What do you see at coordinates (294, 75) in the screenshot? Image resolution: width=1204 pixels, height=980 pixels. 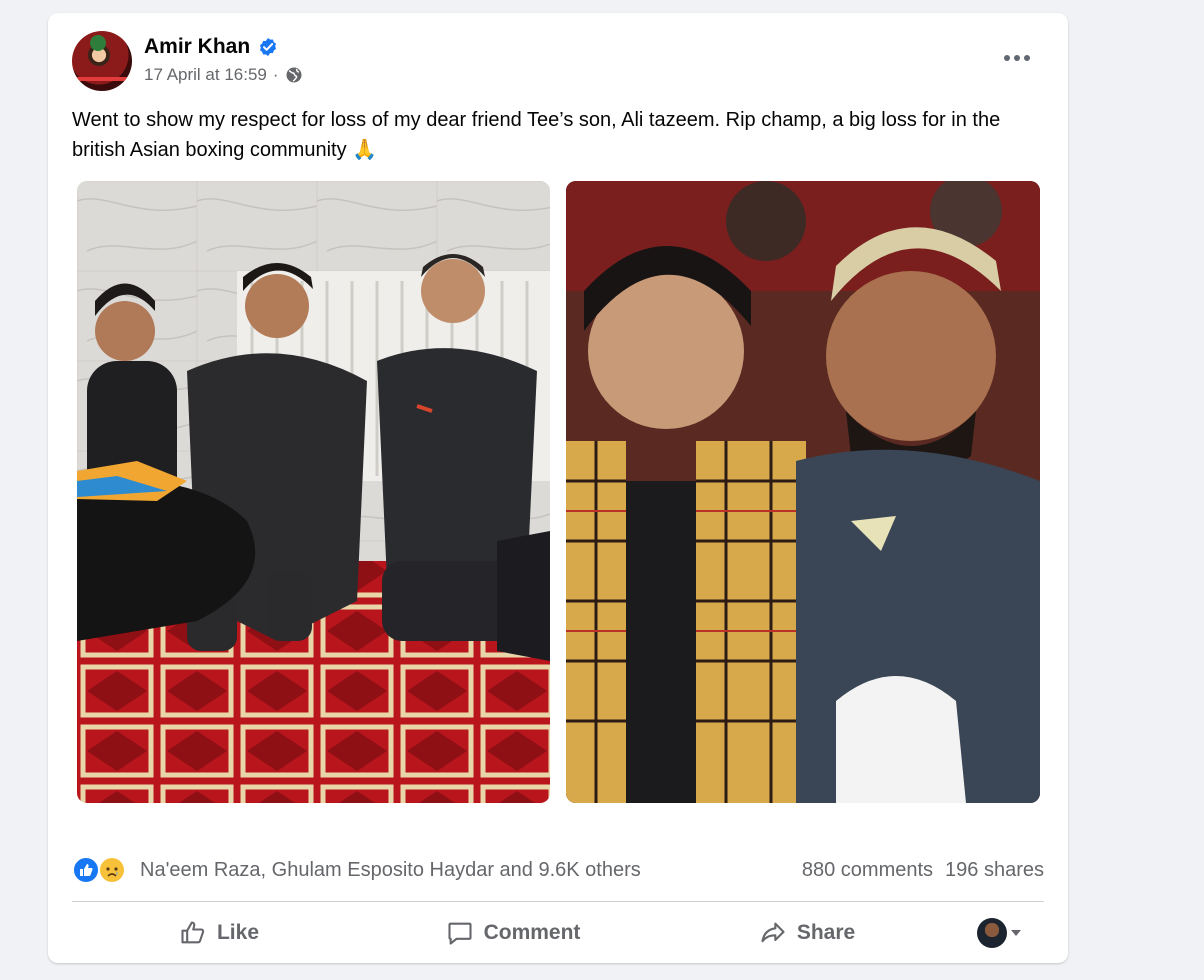 I see `globe-icon` at bounding box center [294, 75].